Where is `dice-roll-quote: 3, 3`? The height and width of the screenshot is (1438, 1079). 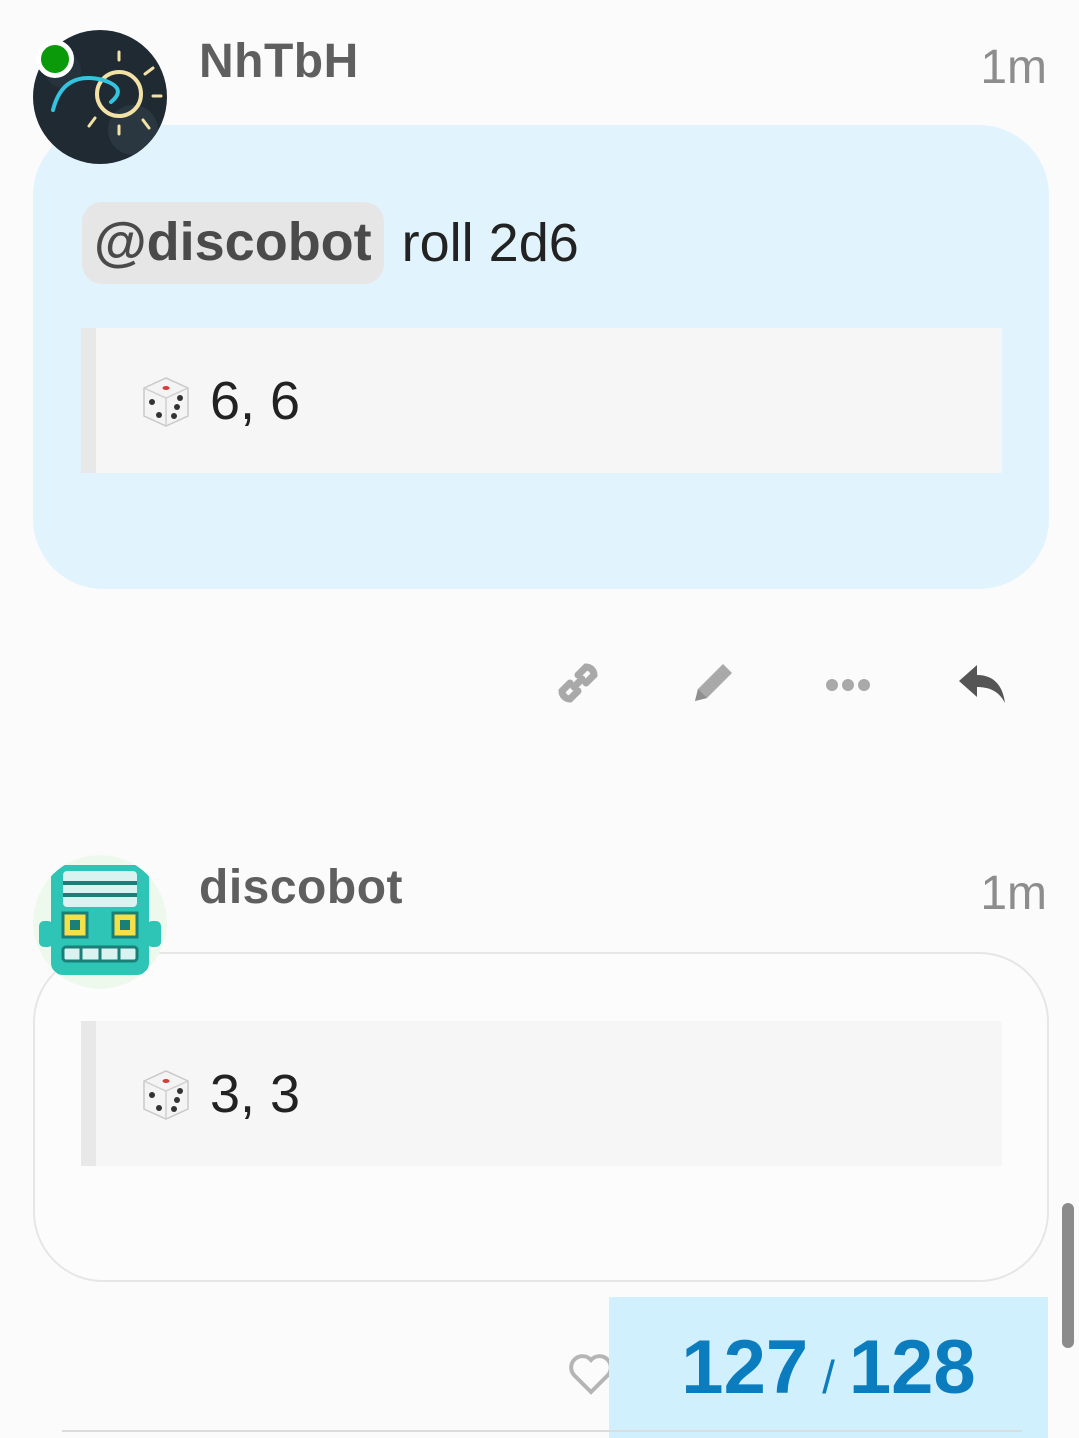
dice-roll-quote: 3, 3 is located at coordinates (541, 1093).